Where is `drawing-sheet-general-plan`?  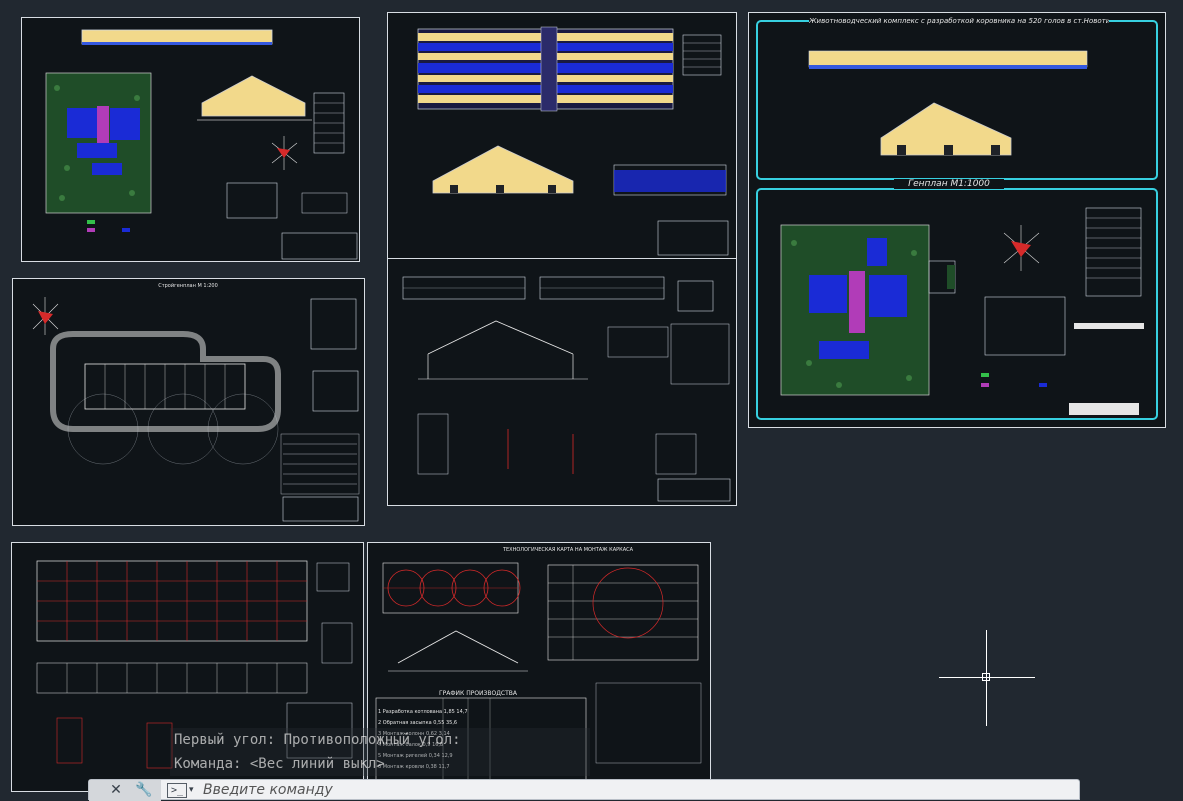 drawing-sheet-general-plan is located at coordinates (190, 139).